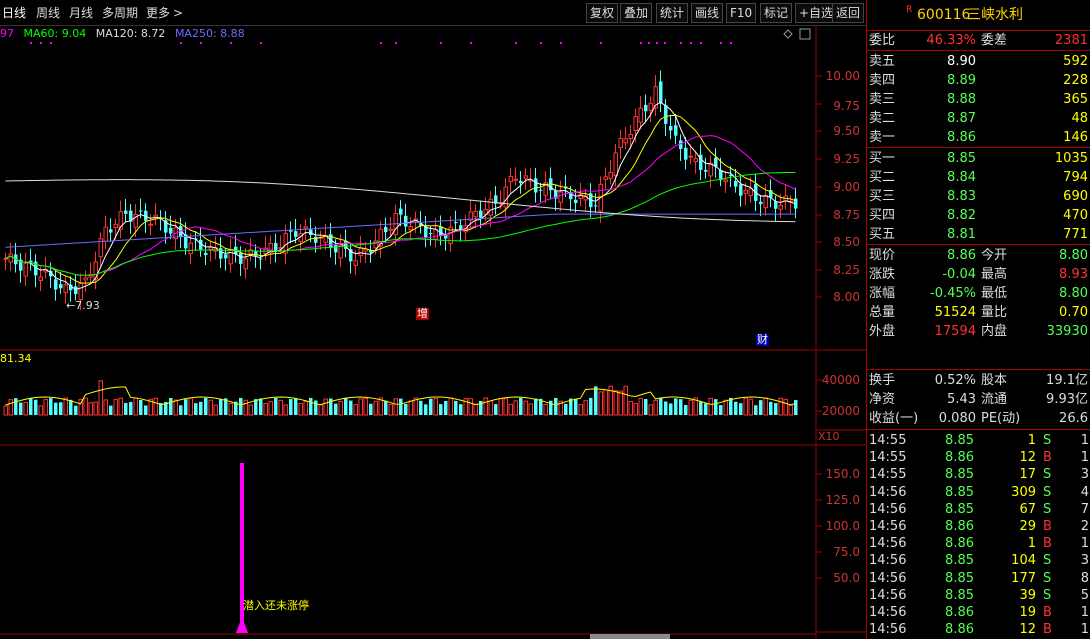  Describe the element at coordinates (978, 457) in the screenshot. I see `tick-row: 14:55 8.86 12 B 1` at that location.